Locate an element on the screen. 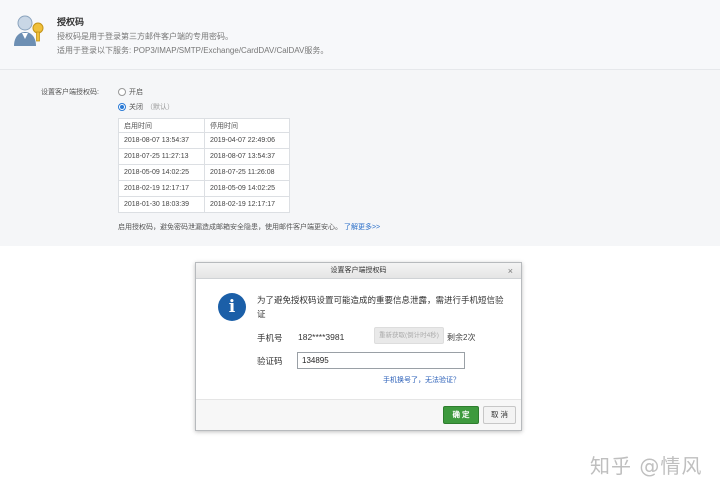  phone-label: 手机号 is located at coordinates (270, 338).